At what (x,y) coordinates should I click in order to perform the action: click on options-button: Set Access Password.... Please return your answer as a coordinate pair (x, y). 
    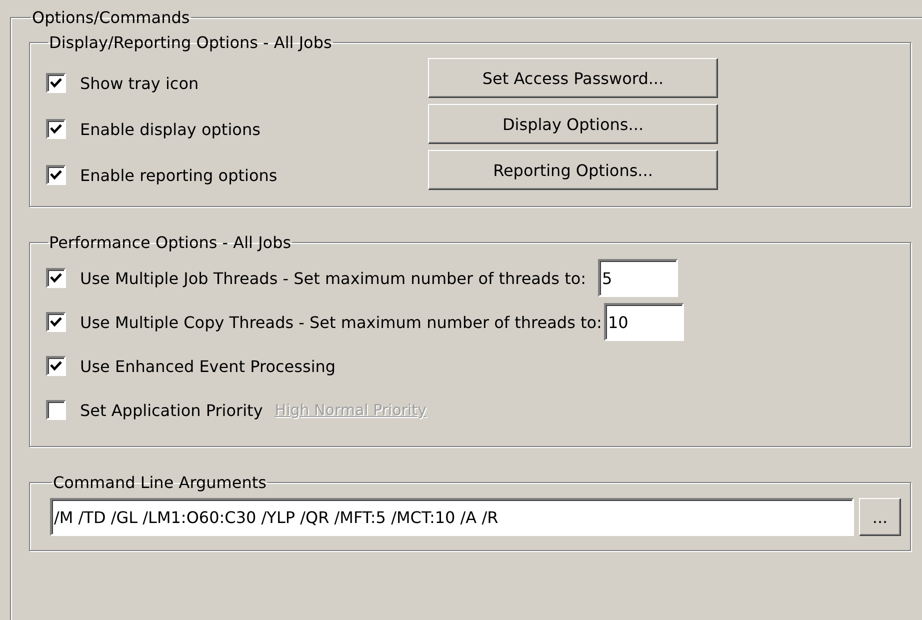
    Looking at the image, I should click on (573, 78).